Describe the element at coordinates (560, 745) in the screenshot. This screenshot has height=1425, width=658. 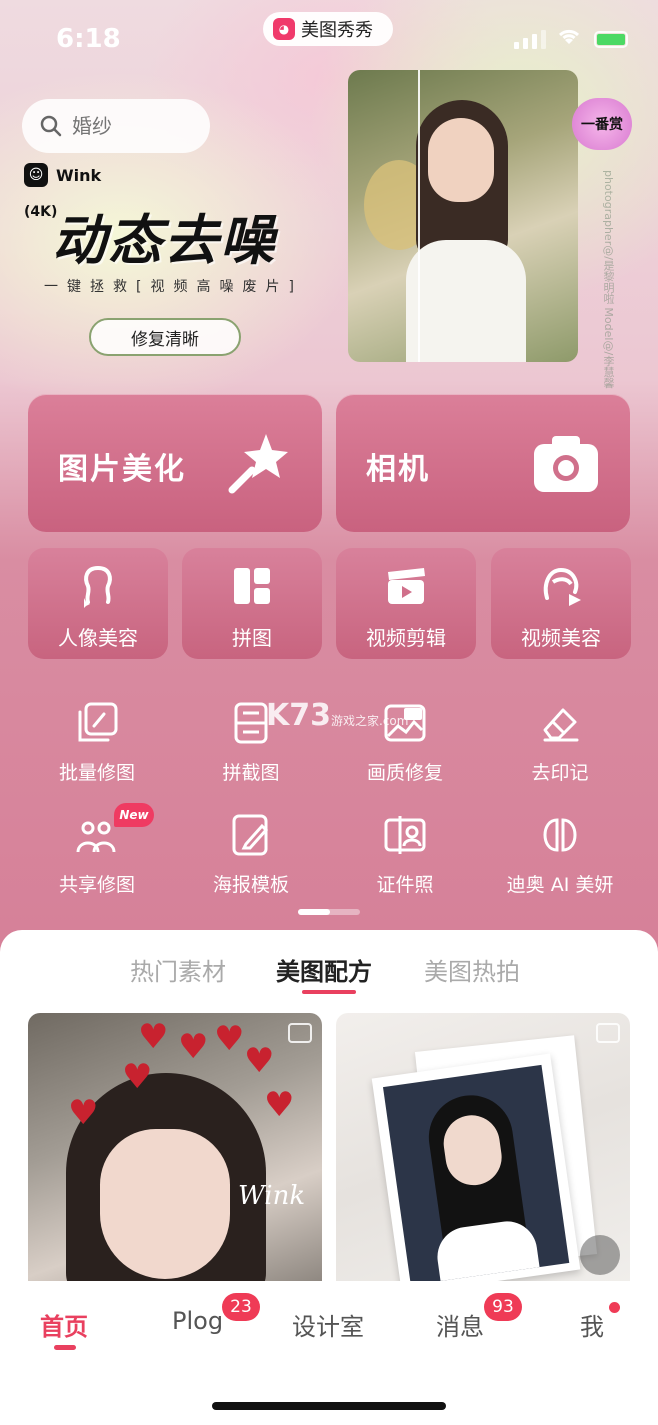
I see `remove-mark-tool: 去印记` at that location.